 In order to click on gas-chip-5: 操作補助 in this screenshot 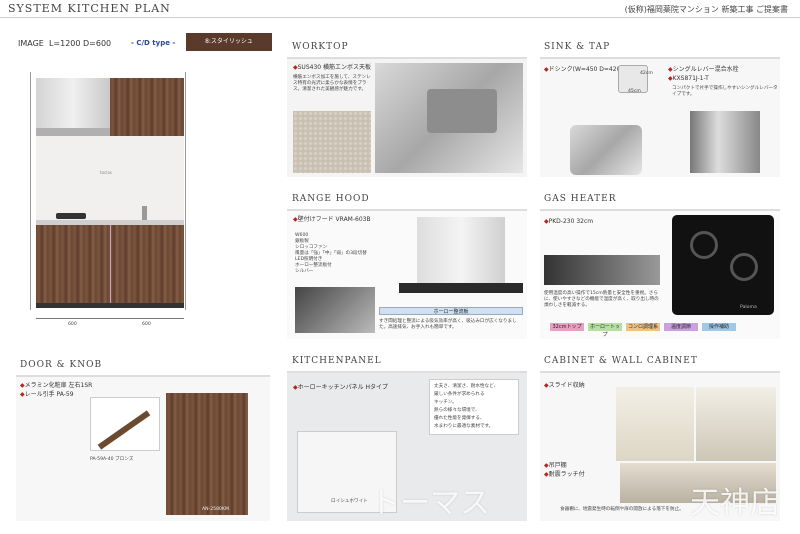, I will do `click(719, 327)`.